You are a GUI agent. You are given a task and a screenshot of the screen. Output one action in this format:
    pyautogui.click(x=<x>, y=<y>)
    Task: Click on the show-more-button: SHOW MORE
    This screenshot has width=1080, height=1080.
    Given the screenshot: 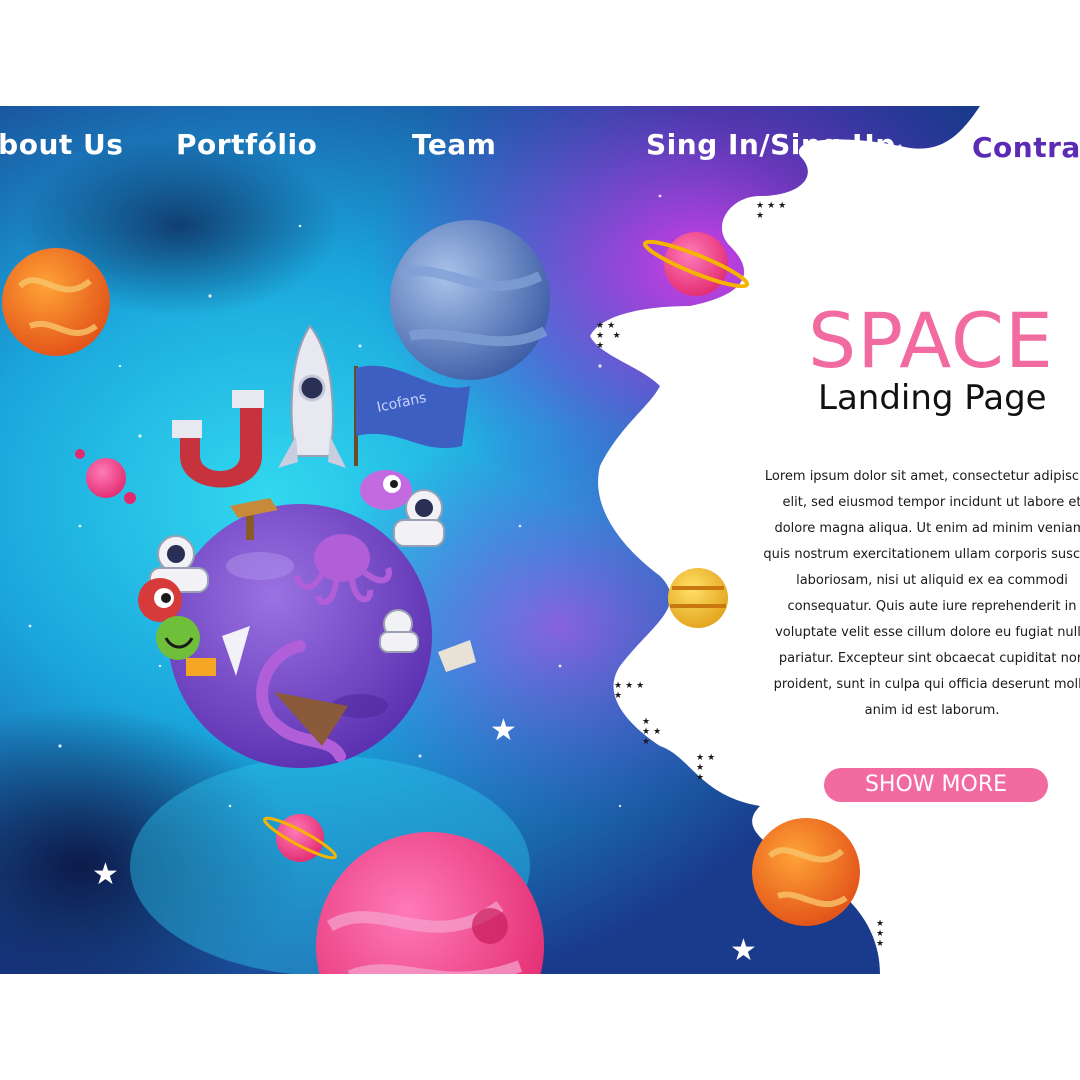 What is the action you would take?
    pyautogui.click(x=936, y=785)
    